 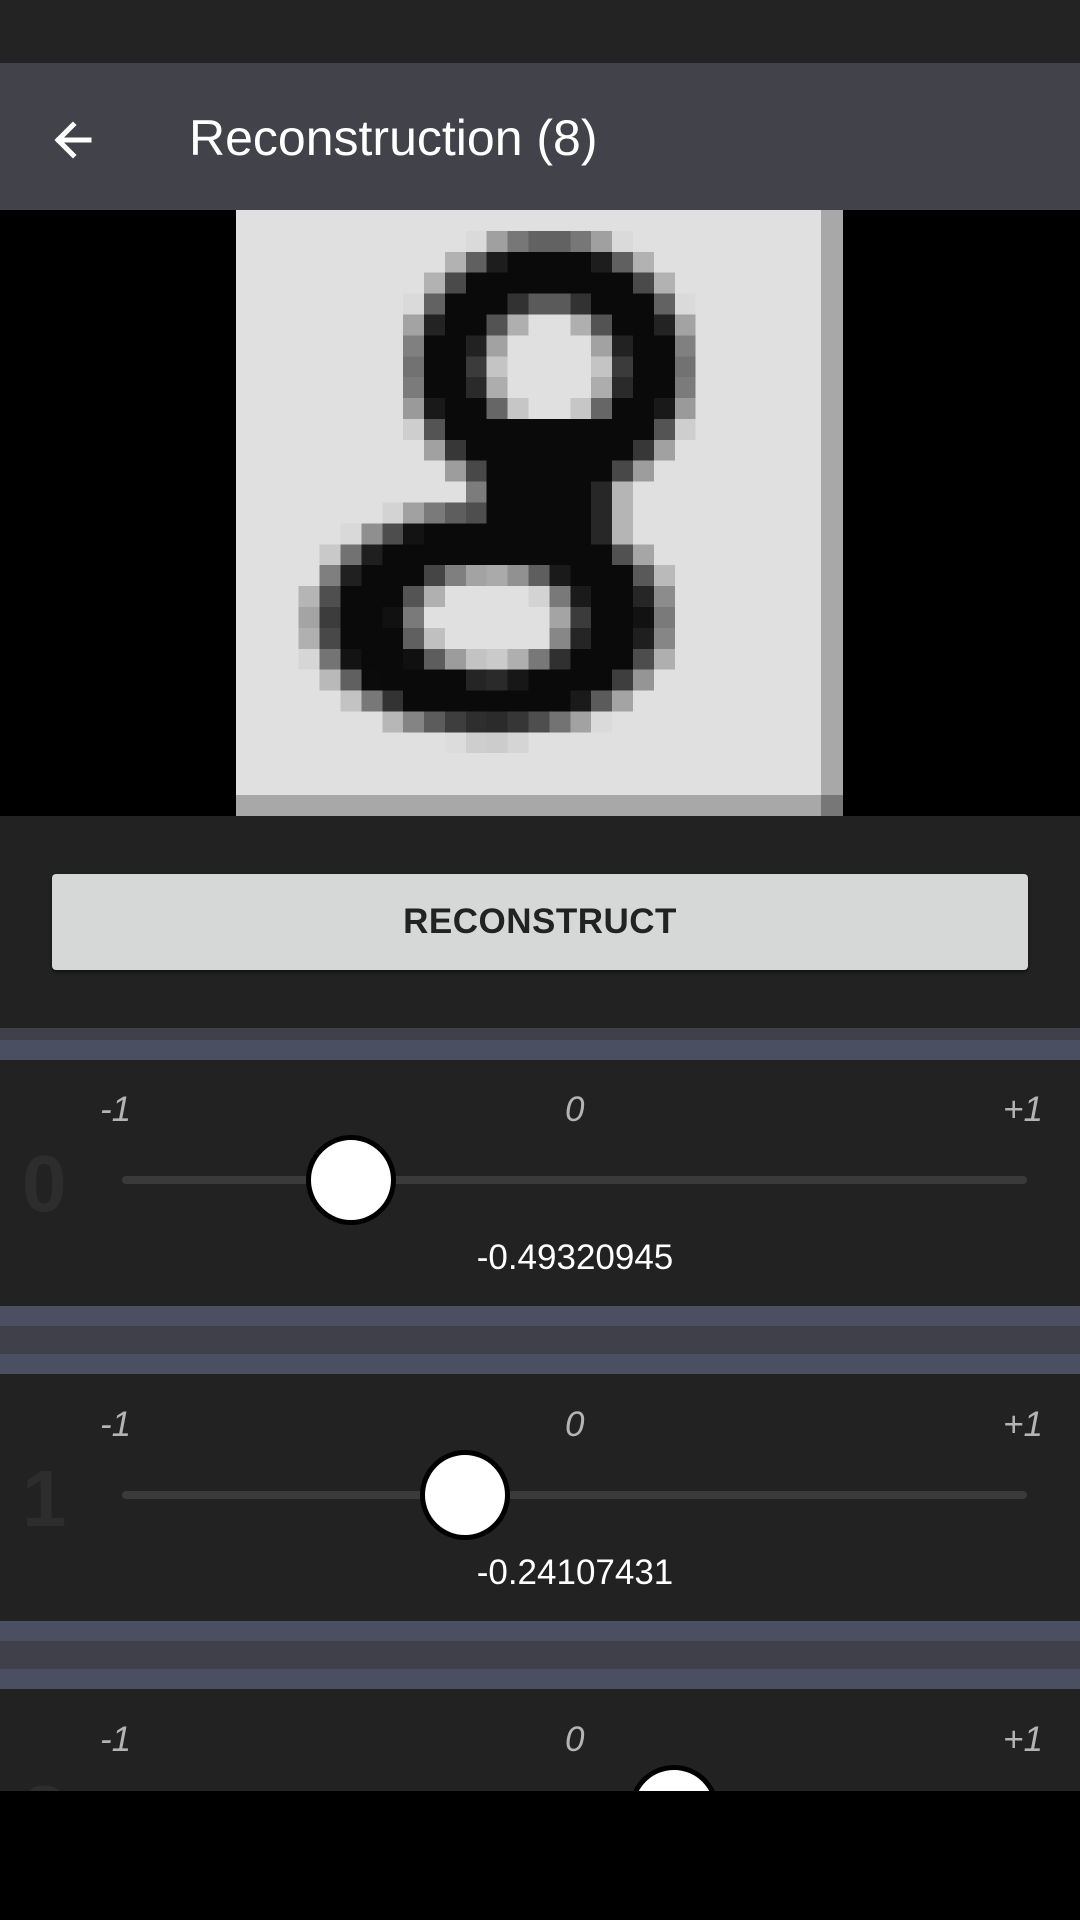 I want to click on tick-label-mid: 0, so click(x=575, y=1424).